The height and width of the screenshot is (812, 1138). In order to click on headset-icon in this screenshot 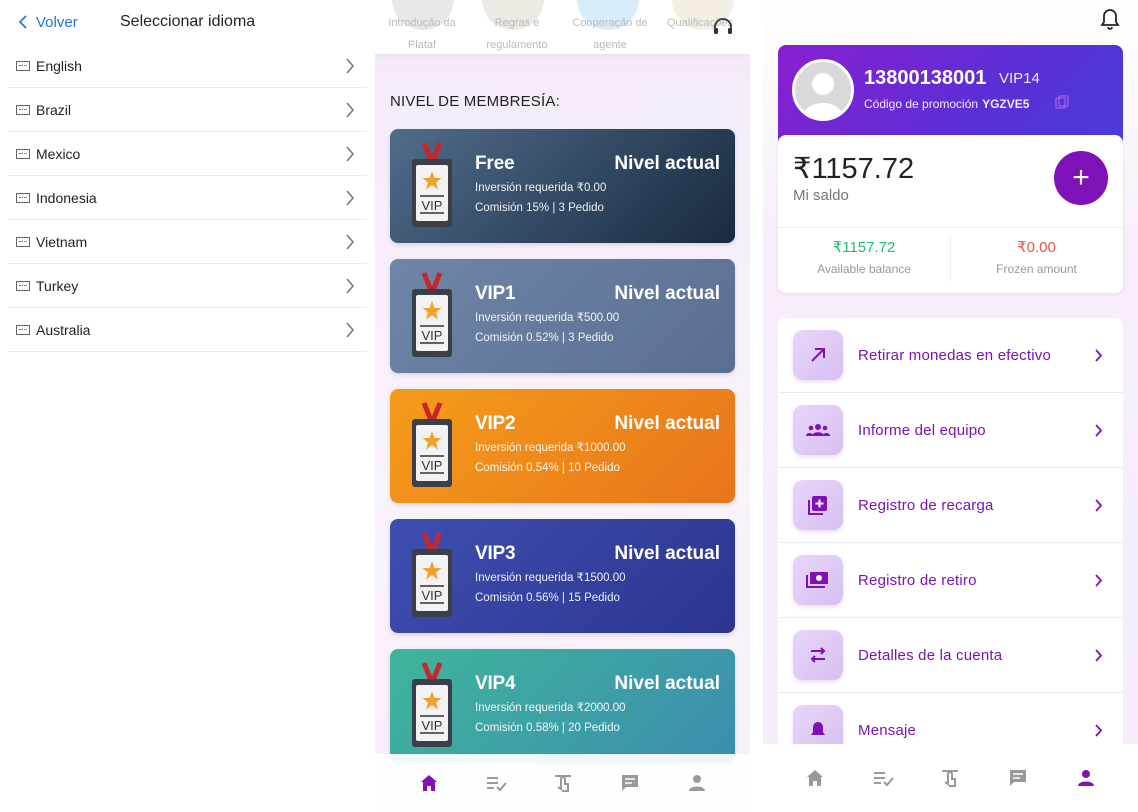, I will do `click(723, 27)`.